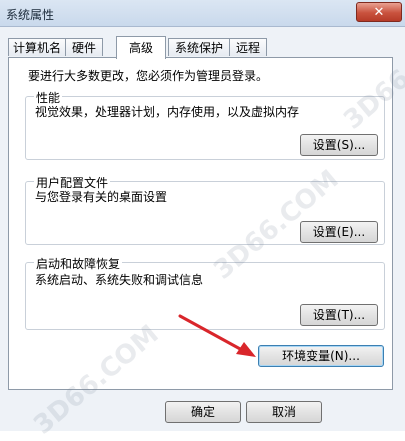  Describe the element at coordinates (101, 197) in the screenshot. I see `user-profiles-description: 与您登录有关的桌面设置` at that location.